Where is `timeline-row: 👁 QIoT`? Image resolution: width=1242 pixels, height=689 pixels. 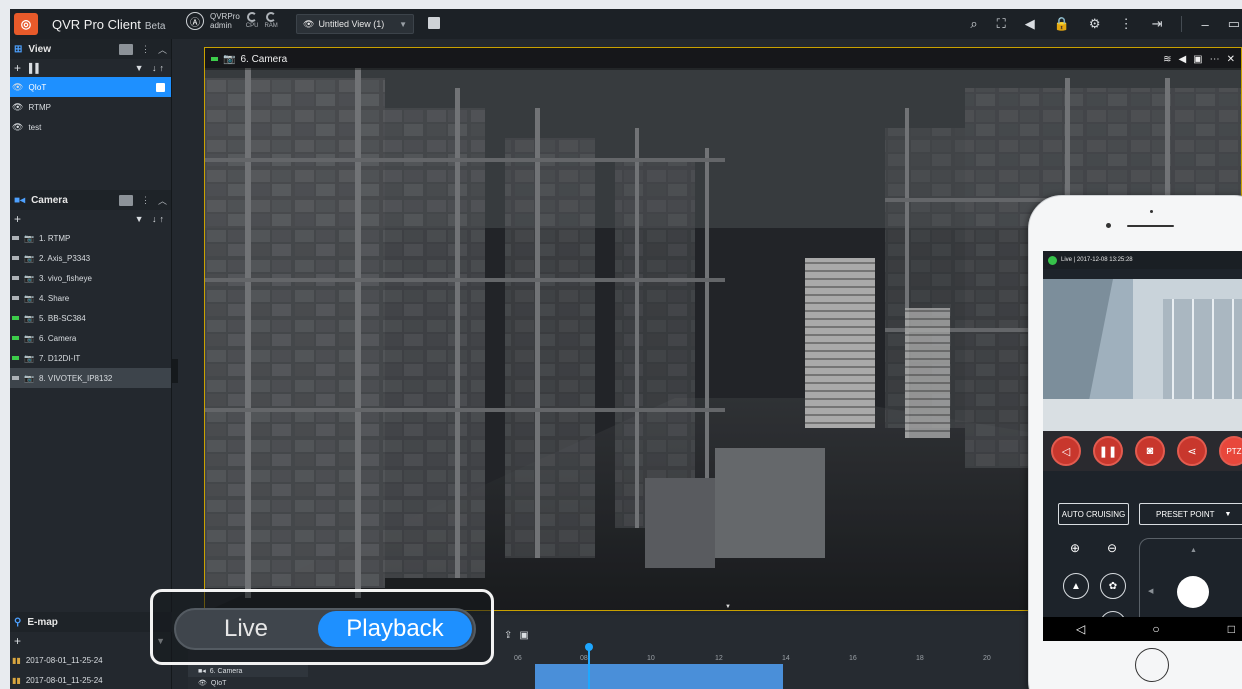
timeline-row: 👁 QIoT is located at coordinates (248, 683).